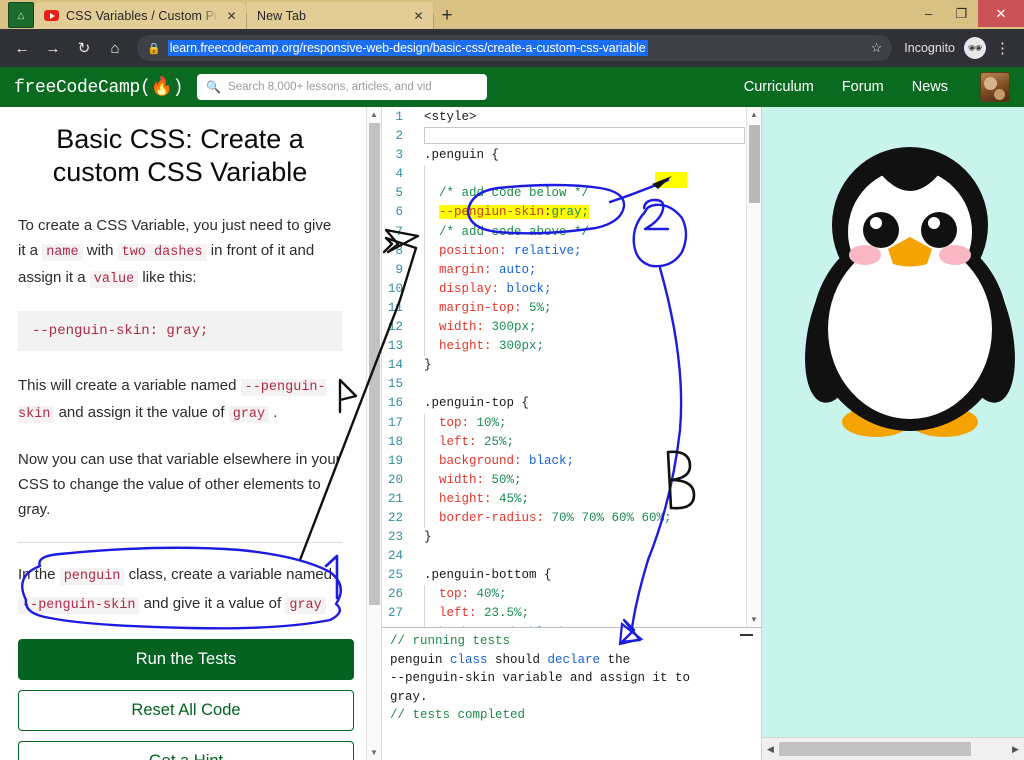 This screenshot has height=760, width=1024. Describe the element at coordinates (571, 155) in the screenshot. I see `code-line: 3 .penguin {` at that location.